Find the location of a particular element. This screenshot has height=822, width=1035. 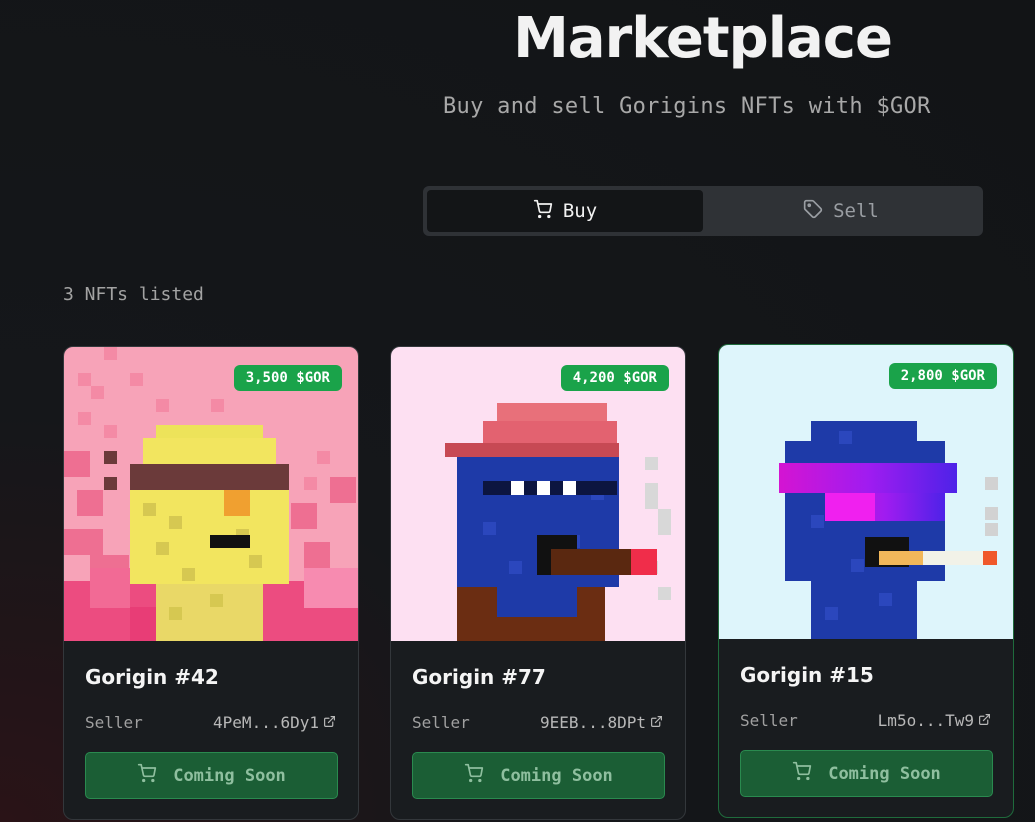

seller-address-link: Lm5o...Tw9 is located at coordinates (934, 720).